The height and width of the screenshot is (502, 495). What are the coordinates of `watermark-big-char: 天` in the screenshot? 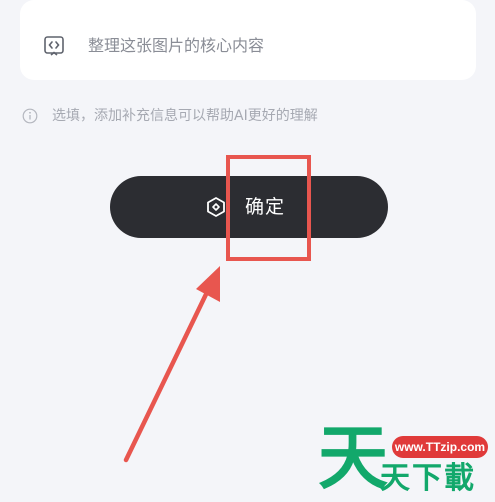 It's located at (353, 458).